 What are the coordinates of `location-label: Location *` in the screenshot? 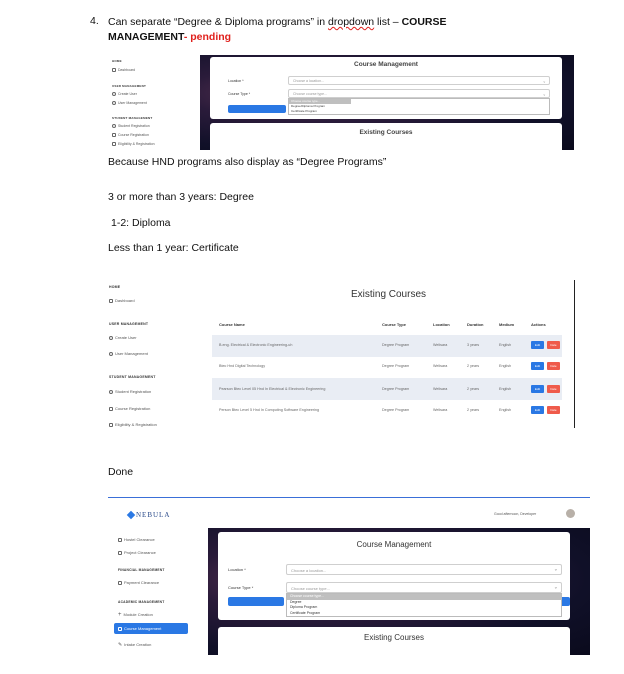 It's located at (237, 569).